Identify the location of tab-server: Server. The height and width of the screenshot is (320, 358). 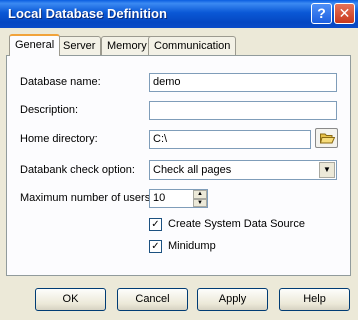
(79, 45).